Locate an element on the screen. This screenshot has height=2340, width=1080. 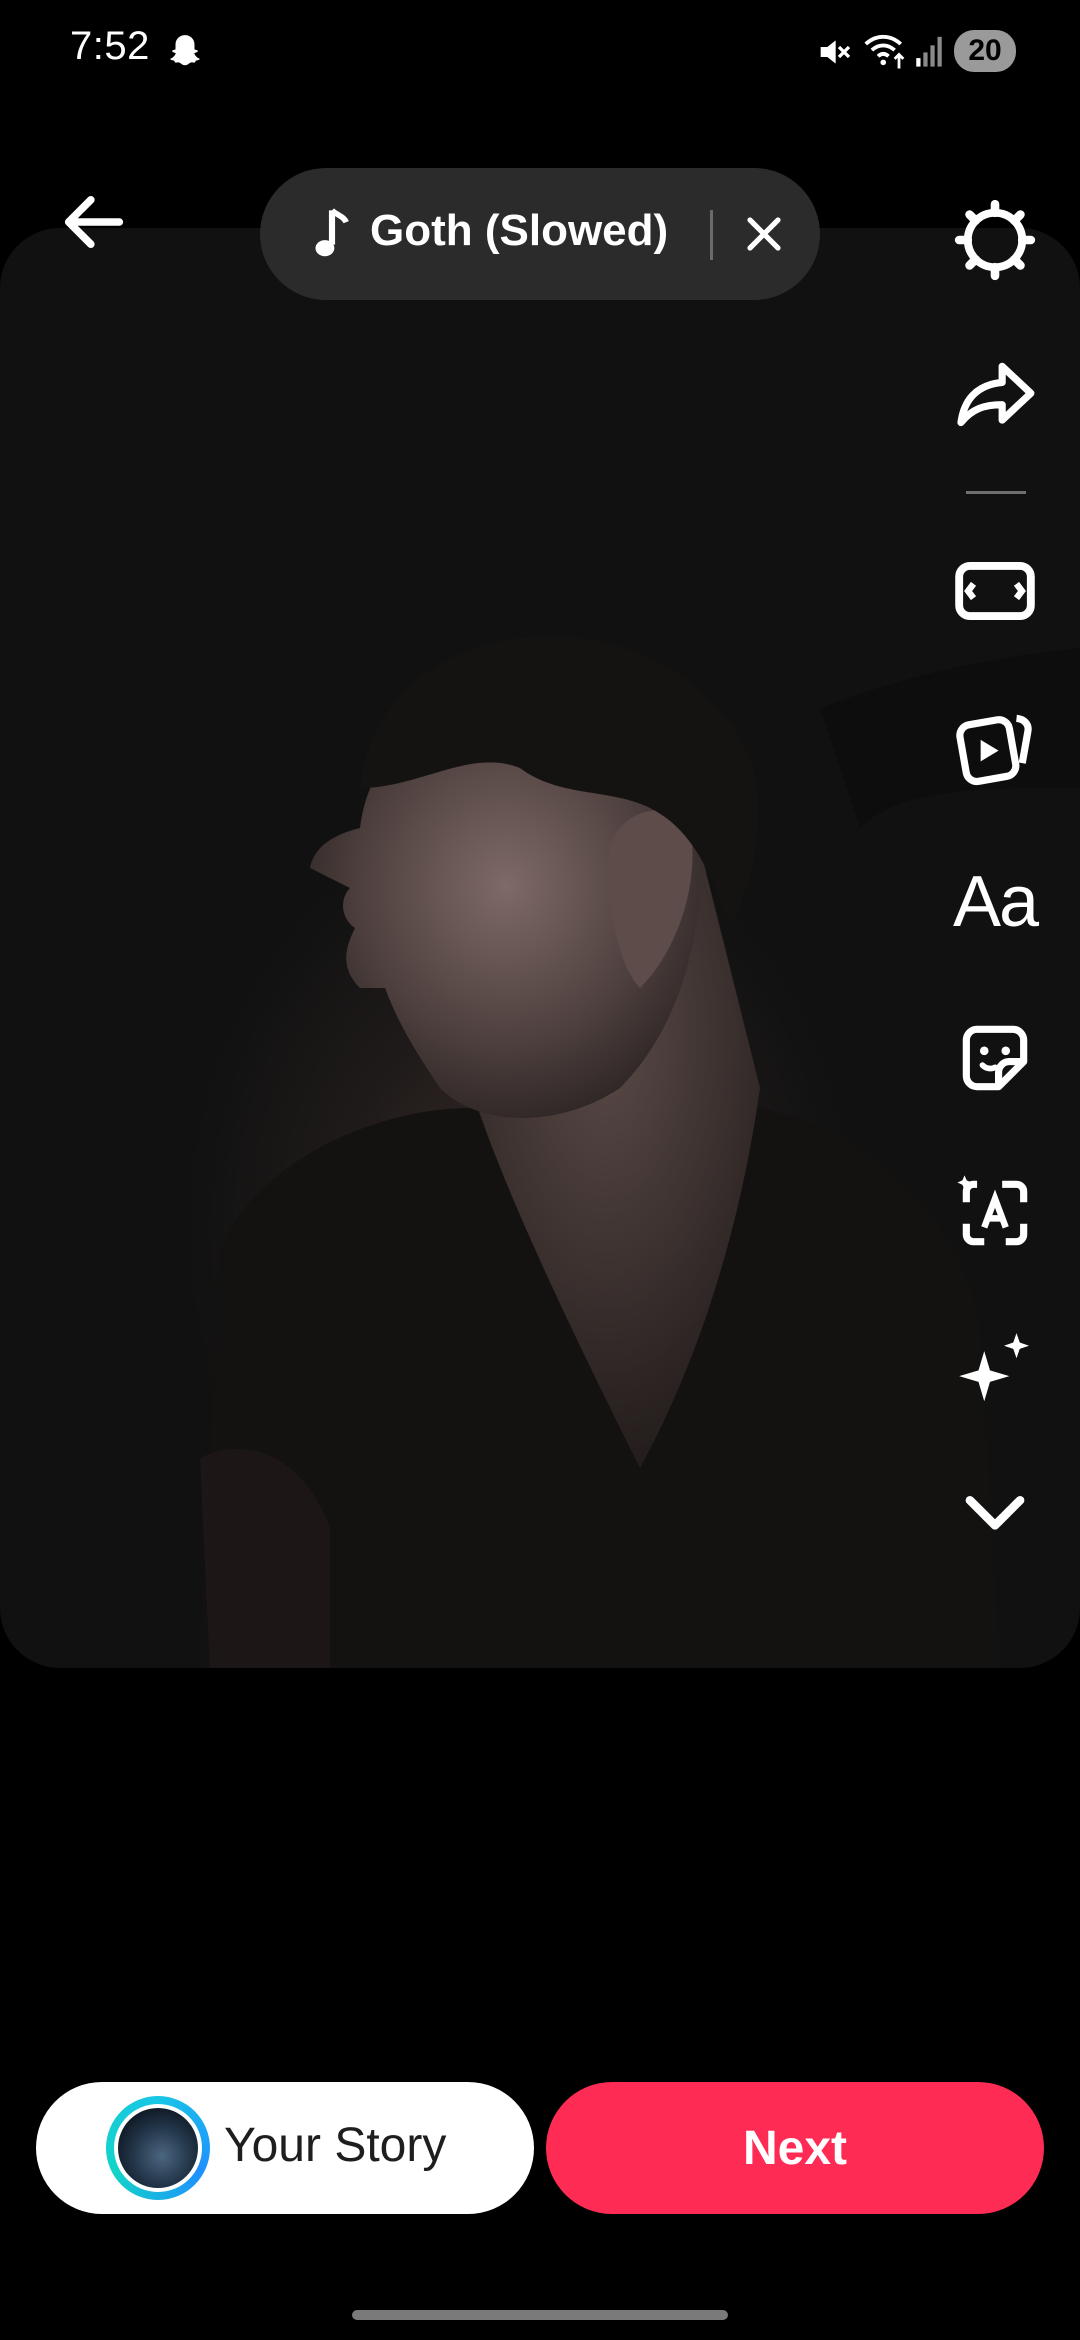
frame-icon is located at coordinates (995, 591).